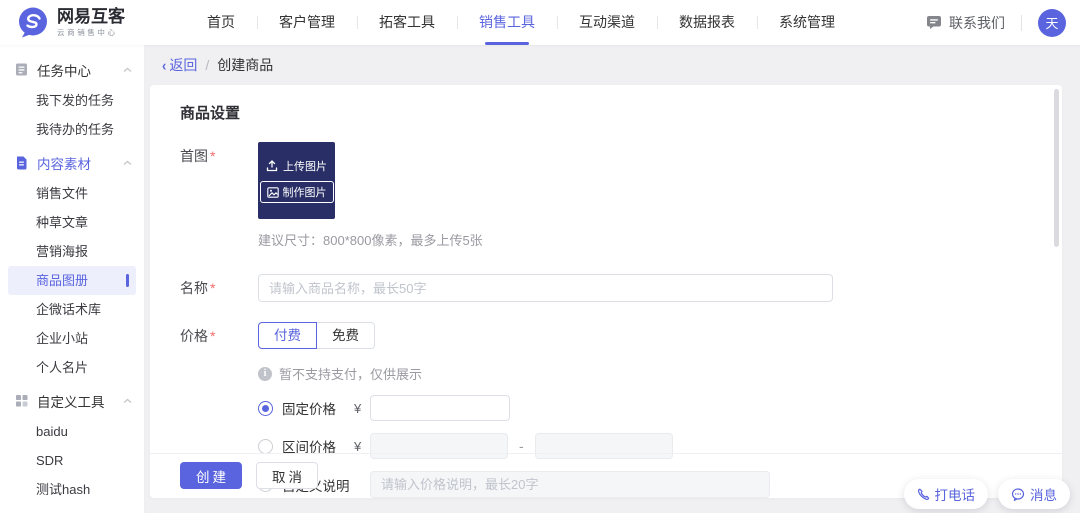 This screenshot has height=513, width=1080. I want to click on range-price-radio, so click(265, 446).